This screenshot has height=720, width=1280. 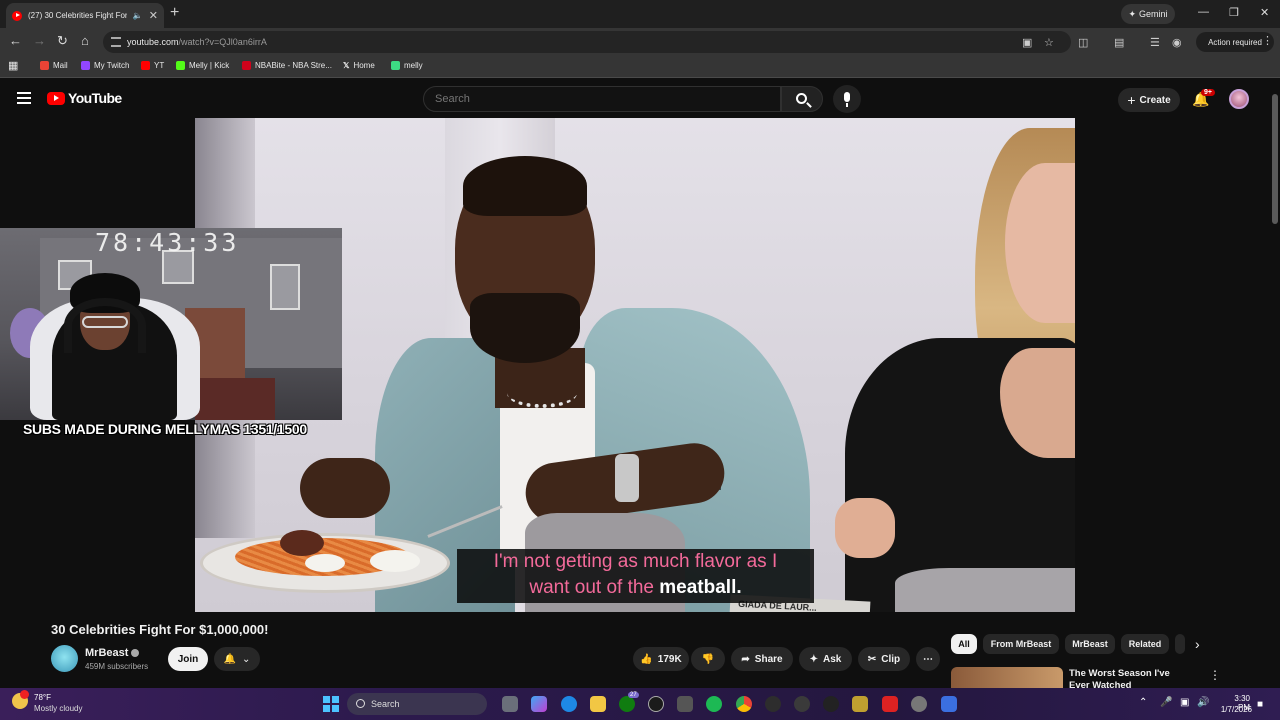 I want to click on copilot-icon, so click(x=539, y=704).